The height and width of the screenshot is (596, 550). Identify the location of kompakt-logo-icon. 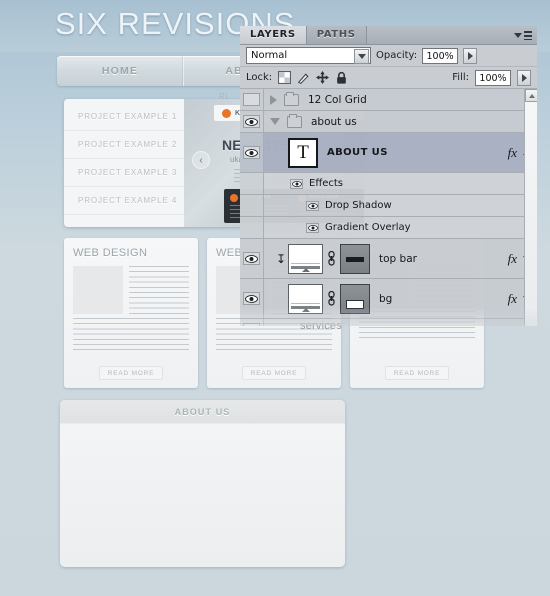
(226, 113).